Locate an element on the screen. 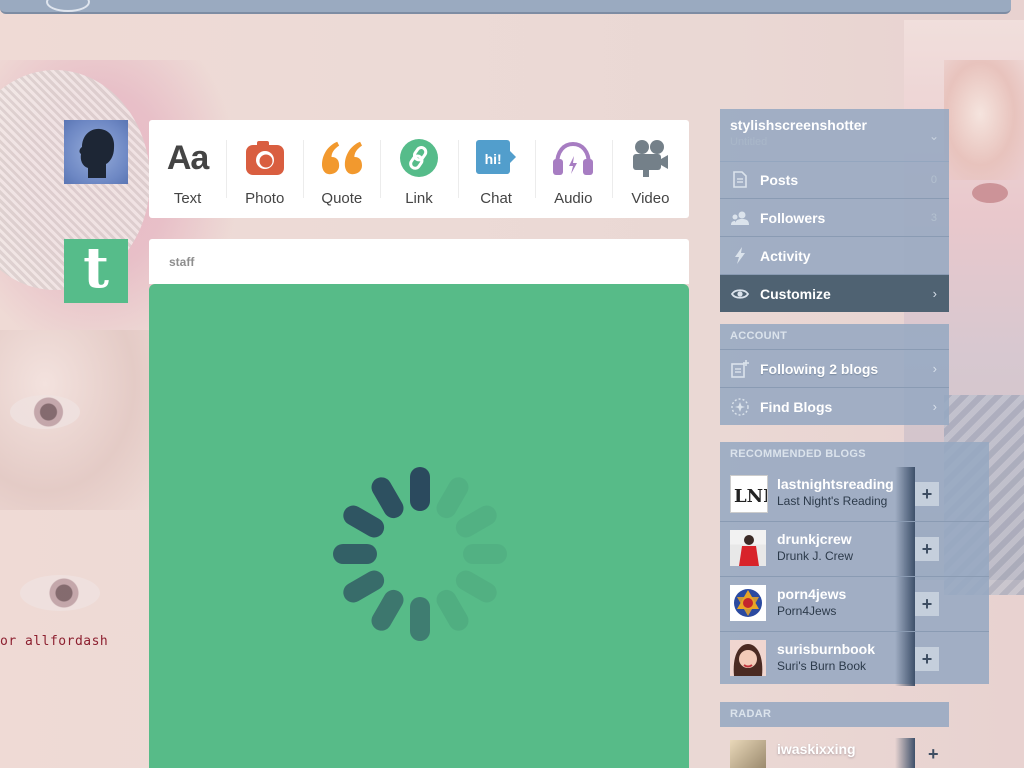  camera-icon is located at coordinates (265, 158).